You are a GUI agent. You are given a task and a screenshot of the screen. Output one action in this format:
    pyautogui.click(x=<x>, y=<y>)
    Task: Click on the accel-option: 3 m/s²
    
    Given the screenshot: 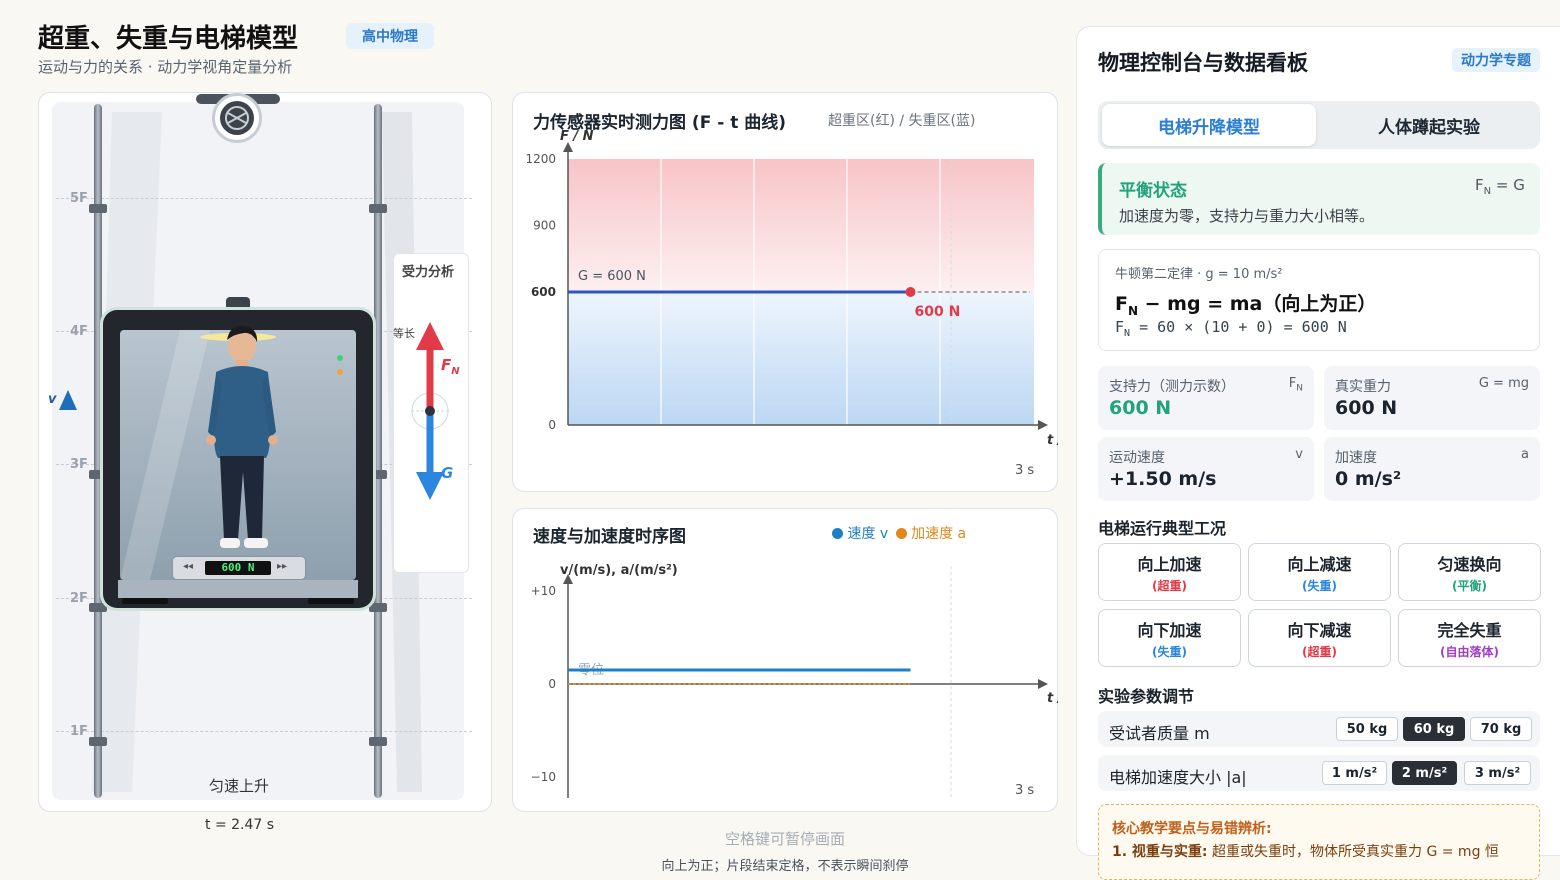 What is the action you would take?
    pyautogui.click(x=1497, y=773)
    